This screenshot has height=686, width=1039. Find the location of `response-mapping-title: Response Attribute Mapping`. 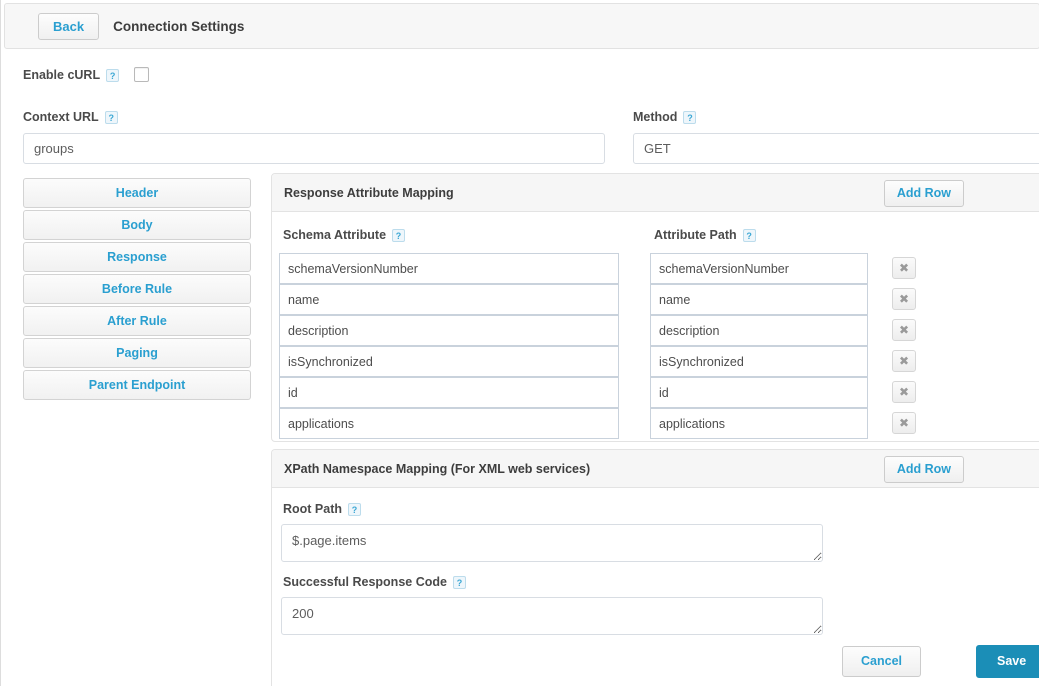

response-mapping-title: Response Attribute Mapping is located at coordinates (369, 192).